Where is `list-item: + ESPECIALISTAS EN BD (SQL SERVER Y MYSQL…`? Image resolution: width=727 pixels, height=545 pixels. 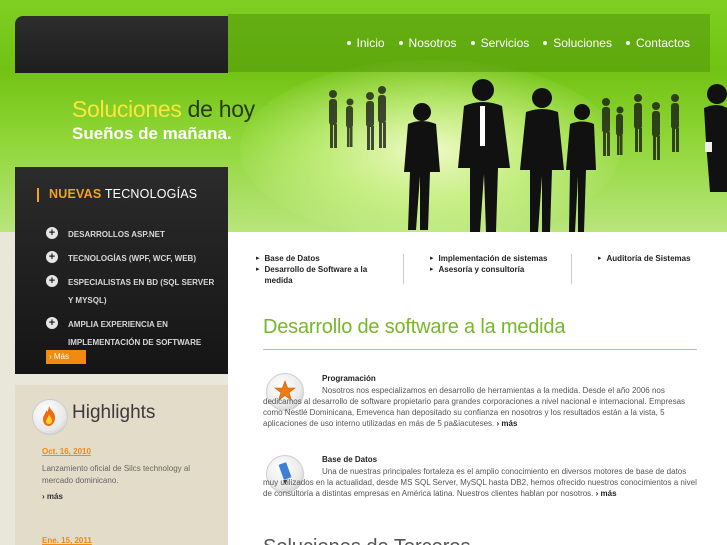 list-item: + ESPECIALISTAS EN BD (SQL SERVER Y MYSQL… is located at coordinates (133, 292).